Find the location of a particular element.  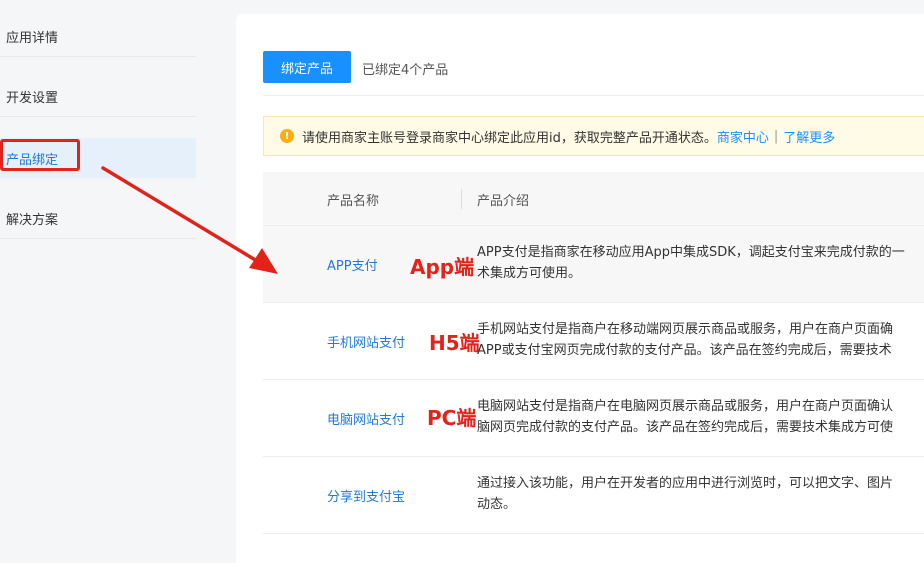

bound-count-text: 已绑定4个产品 is located at coordinates (405, 70).